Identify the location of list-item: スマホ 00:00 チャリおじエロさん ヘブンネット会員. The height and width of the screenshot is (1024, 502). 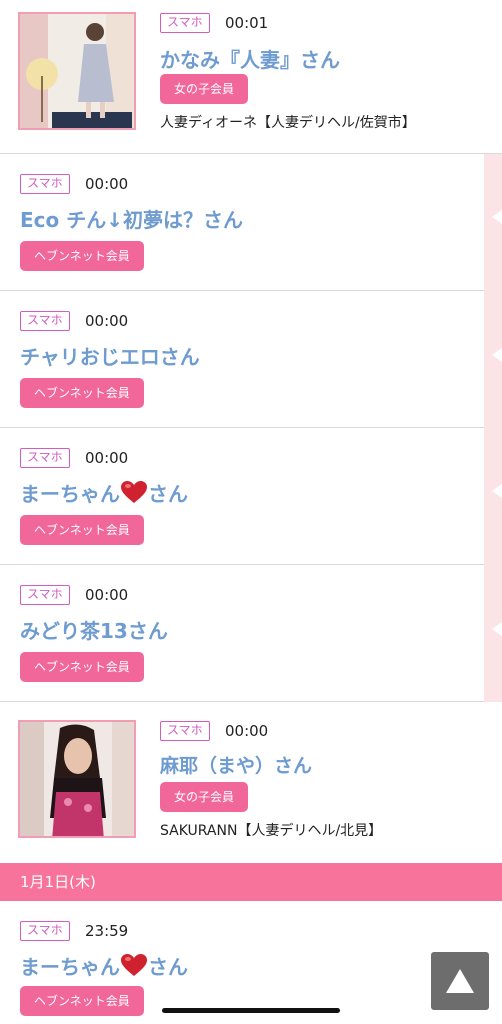
(242, 359).